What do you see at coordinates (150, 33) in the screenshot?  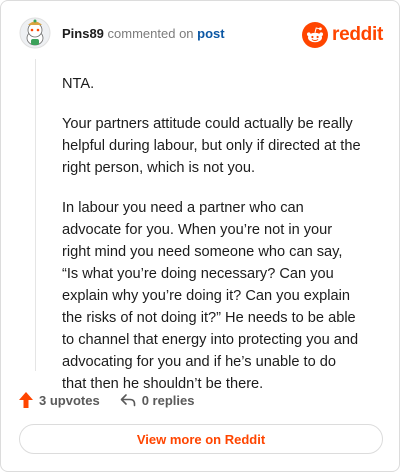 I see `meta-verb: commented on` at bounding box center [150, 33].